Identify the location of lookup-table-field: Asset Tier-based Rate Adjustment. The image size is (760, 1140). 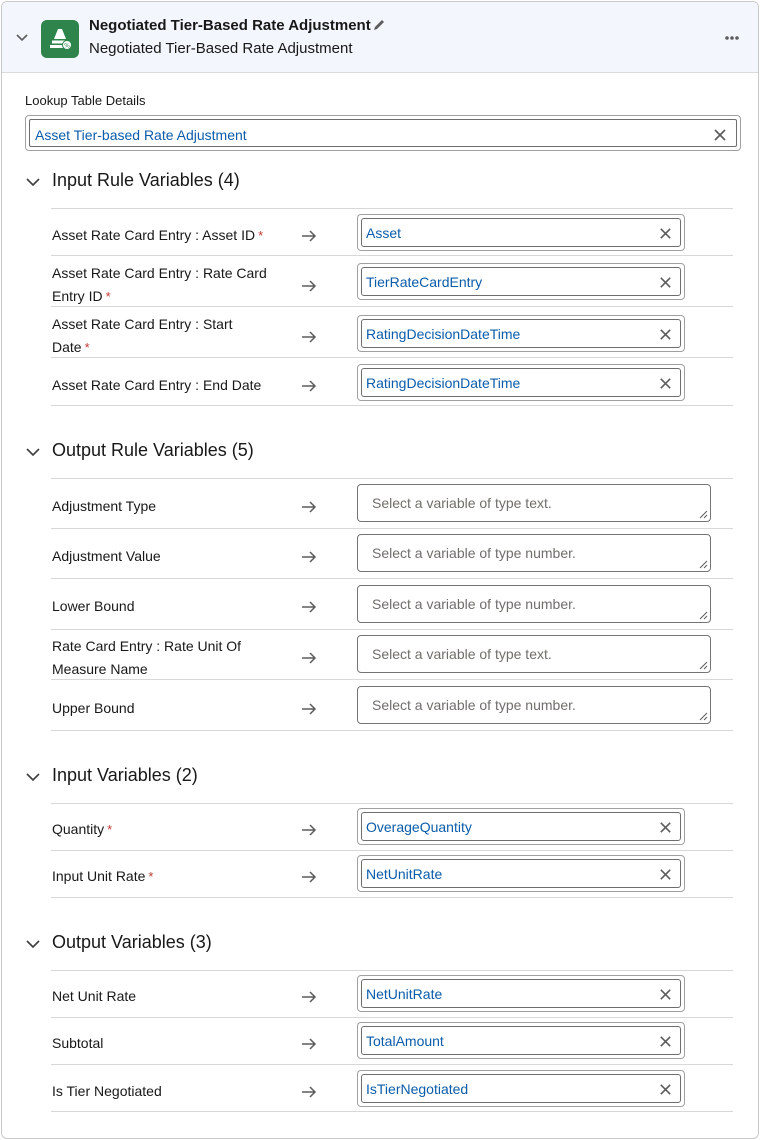
(383, 133).